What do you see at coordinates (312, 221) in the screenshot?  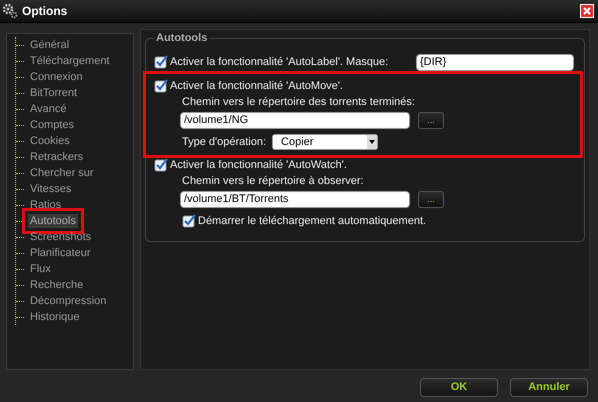 I see `checkbox-label: Démarrer le téléchargement automatiquement.` at bounding box center [312, 221].